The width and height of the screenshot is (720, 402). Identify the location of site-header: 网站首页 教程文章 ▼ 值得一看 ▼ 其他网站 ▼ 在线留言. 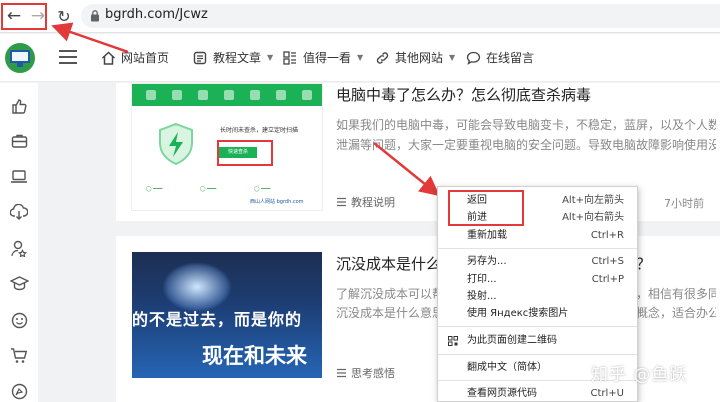
(360, 58).